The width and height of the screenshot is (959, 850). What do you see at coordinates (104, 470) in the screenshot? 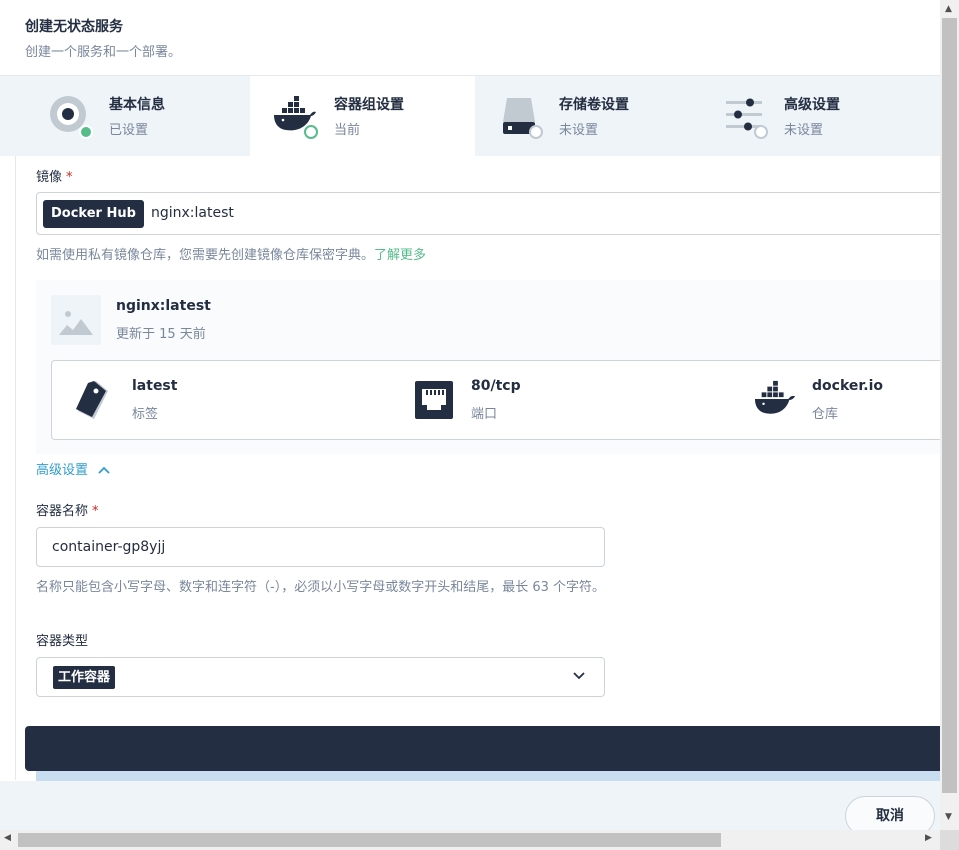
I see `chevron-up-icon` at bounding box center [104, 470].